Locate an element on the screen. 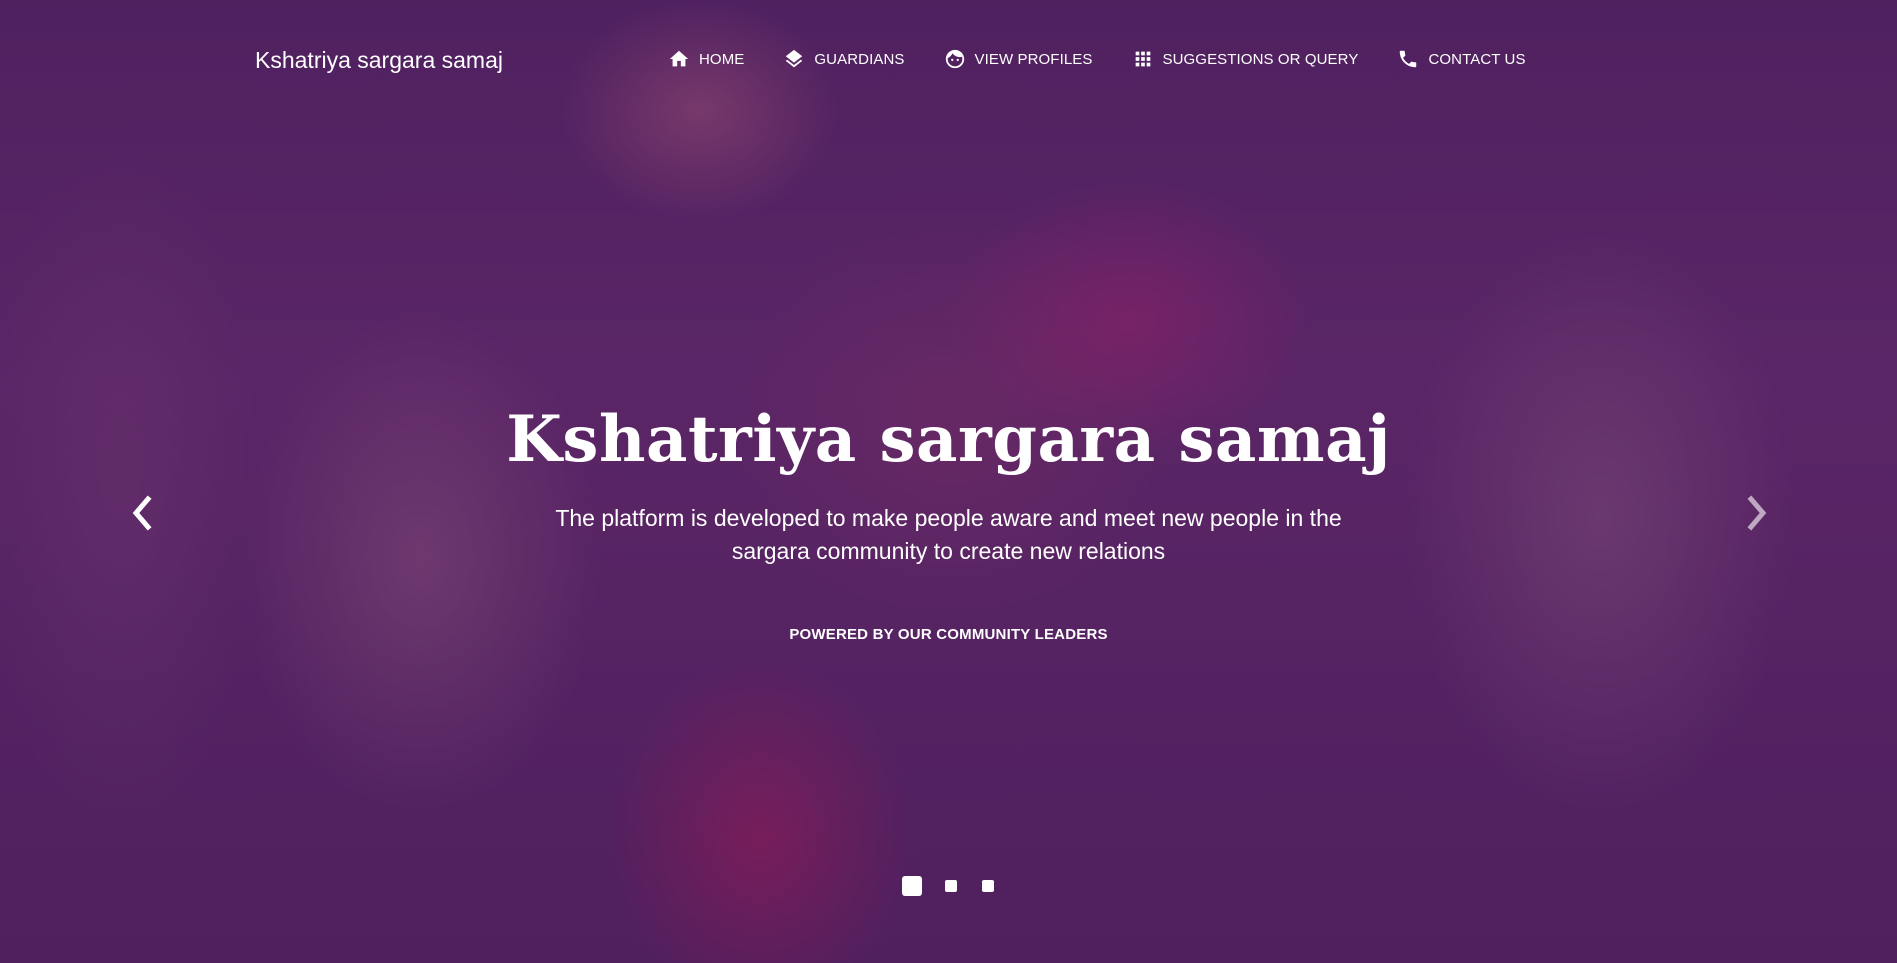 The height and width of the screenshot is (963, 1897). nav-item-label: VIEW PROFILES is located at coordinates (1033, 59).